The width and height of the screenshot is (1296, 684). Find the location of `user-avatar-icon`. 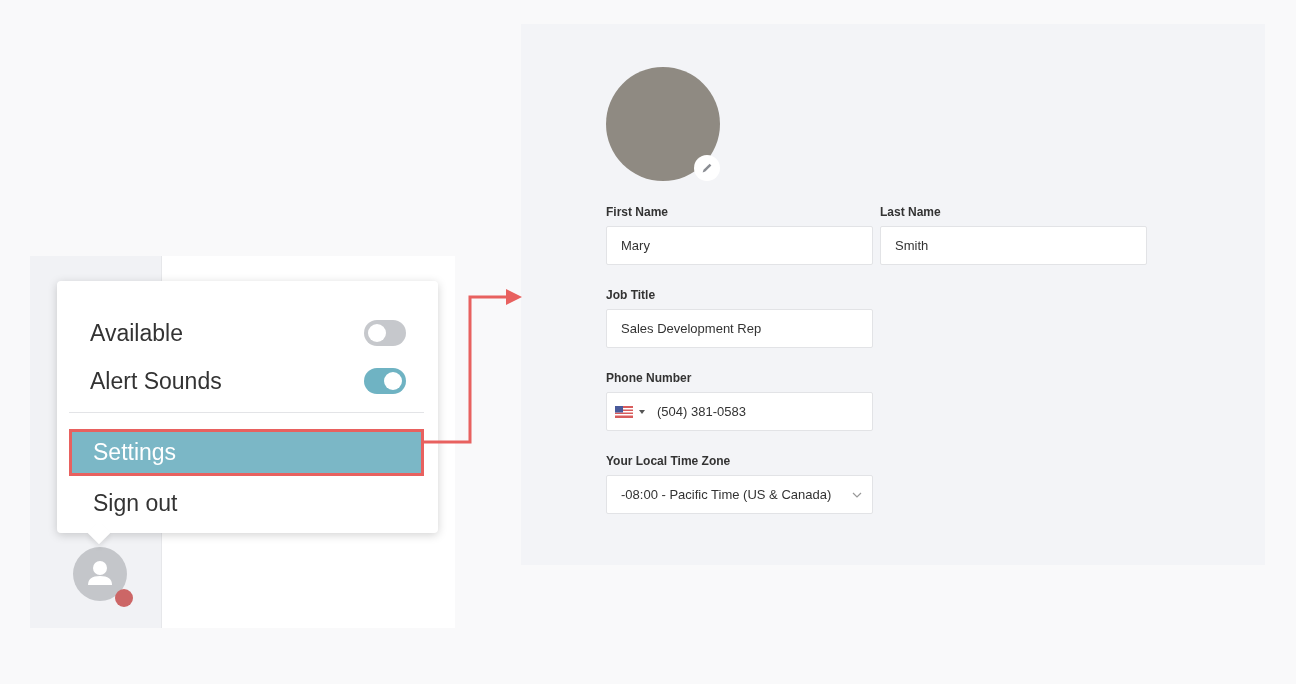

user-avatar-icon is located at coordinates (100, 574).